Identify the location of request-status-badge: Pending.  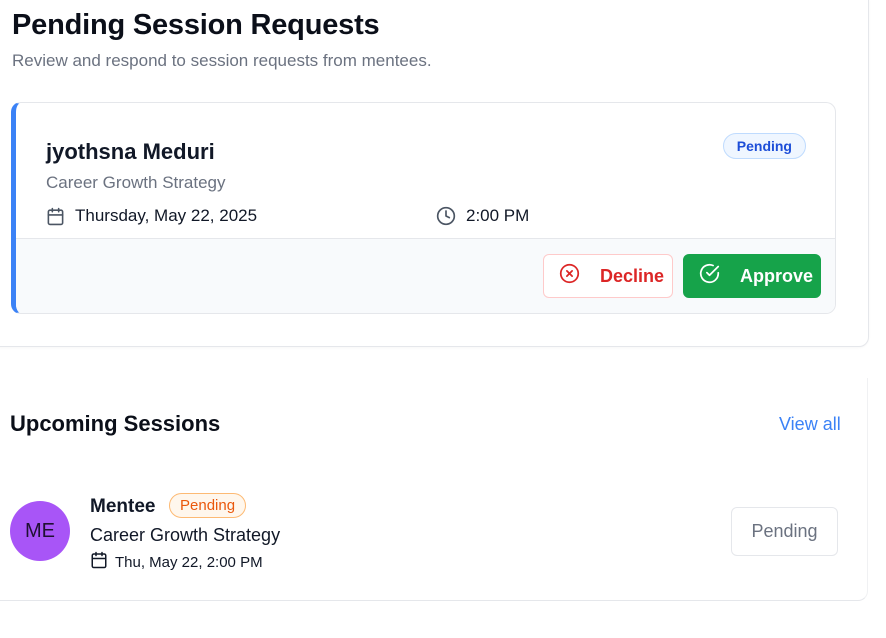
(764, 146).